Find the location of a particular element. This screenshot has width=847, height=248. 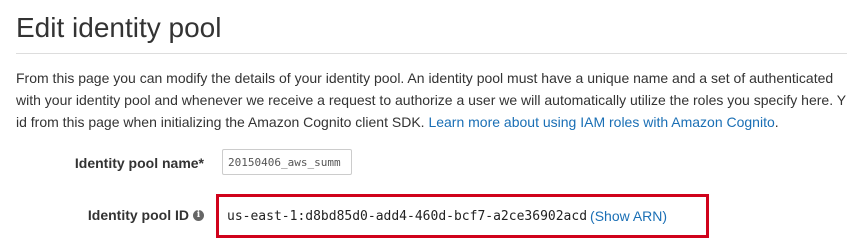

info-icon: i is located at coordinates (198, 215).